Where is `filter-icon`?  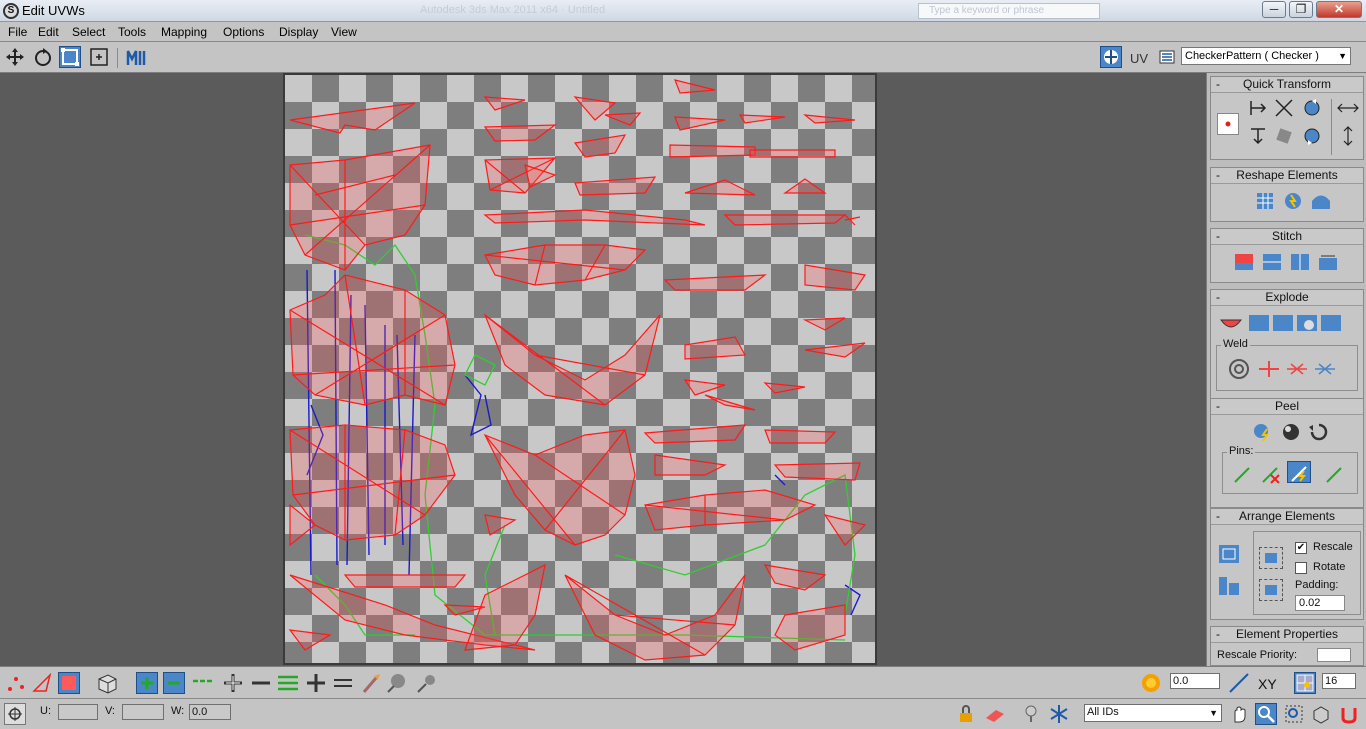 filter-icon is located at coordinates (1031, 714).